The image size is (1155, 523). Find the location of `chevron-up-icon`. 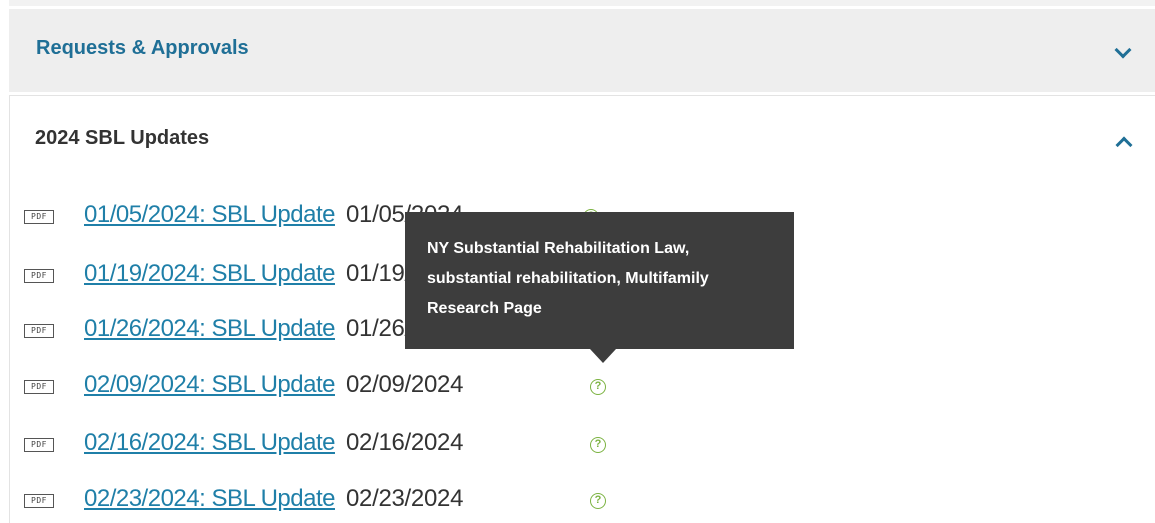

chevron-up-icon is located at coordinates (1124, 145).